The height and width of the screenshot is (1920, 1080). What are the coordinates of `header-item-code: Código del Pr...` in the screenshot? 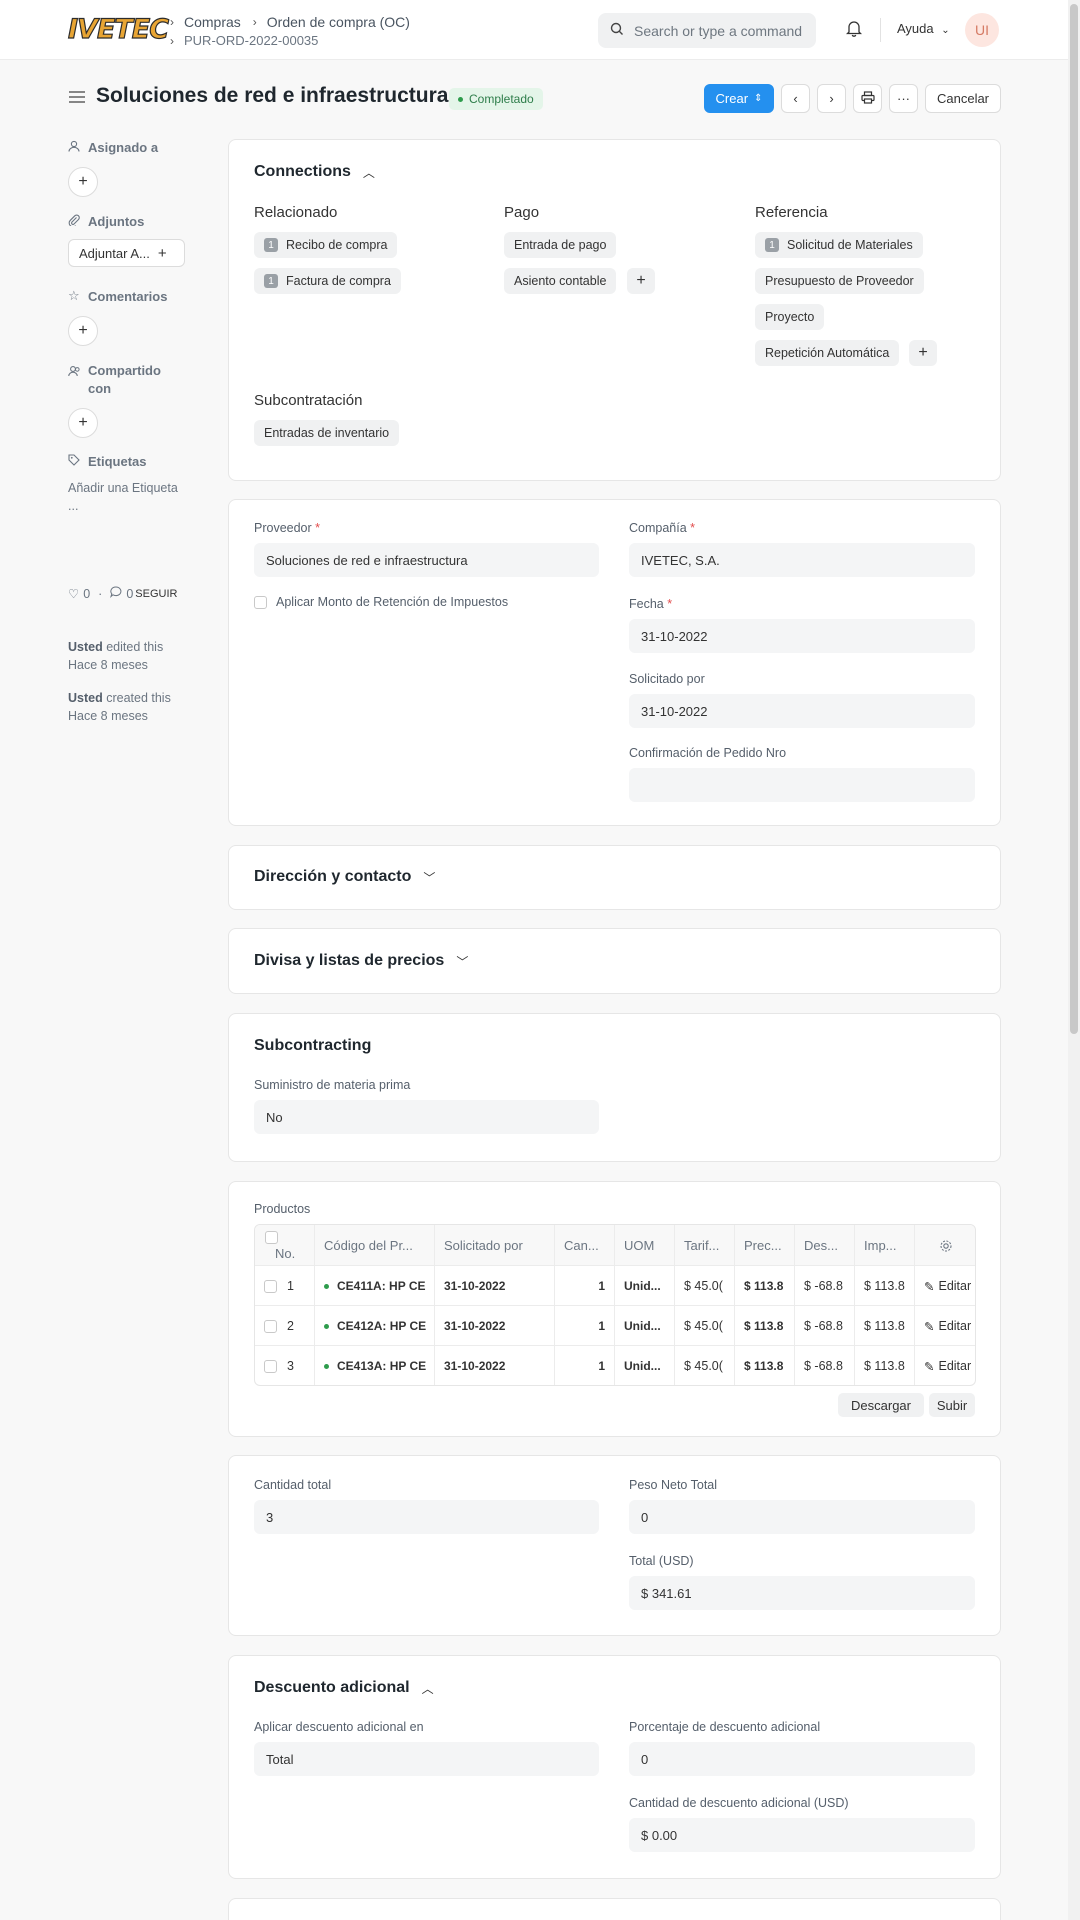 It's located at (375, 1245).